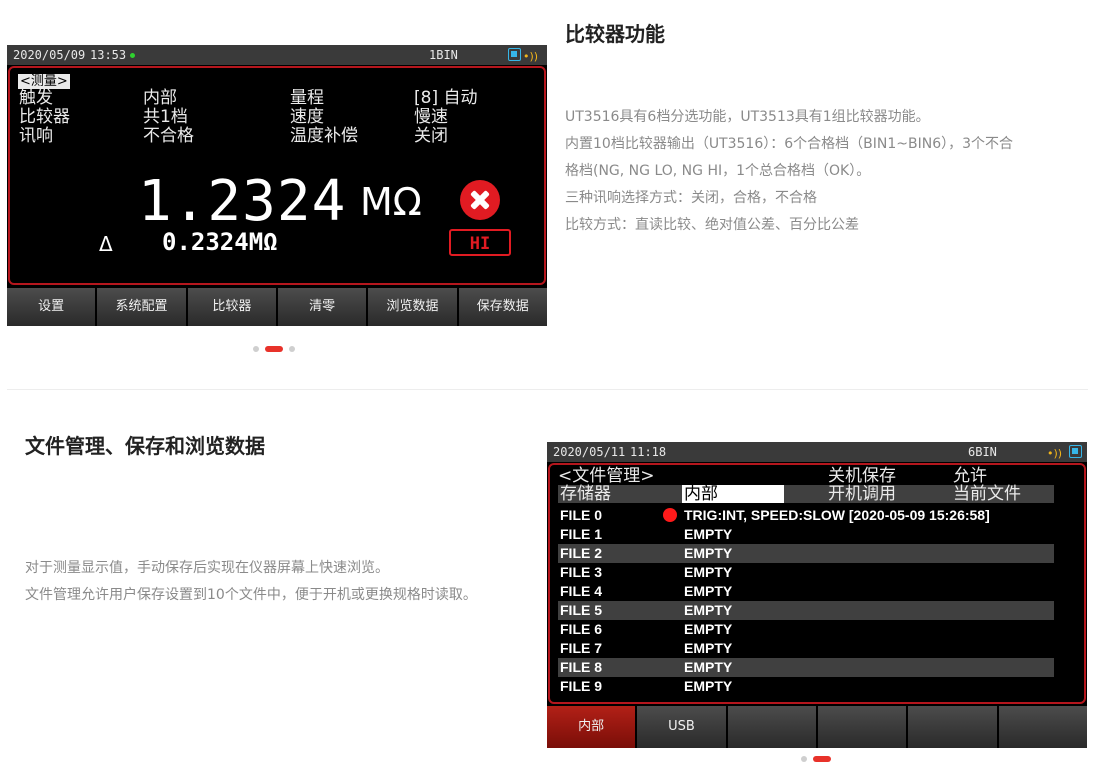 The height and width of the screenshot is (765, 1098). I want to click on storage-row: 存储器 内部 开机调用 当前文件, so click(806, 494).